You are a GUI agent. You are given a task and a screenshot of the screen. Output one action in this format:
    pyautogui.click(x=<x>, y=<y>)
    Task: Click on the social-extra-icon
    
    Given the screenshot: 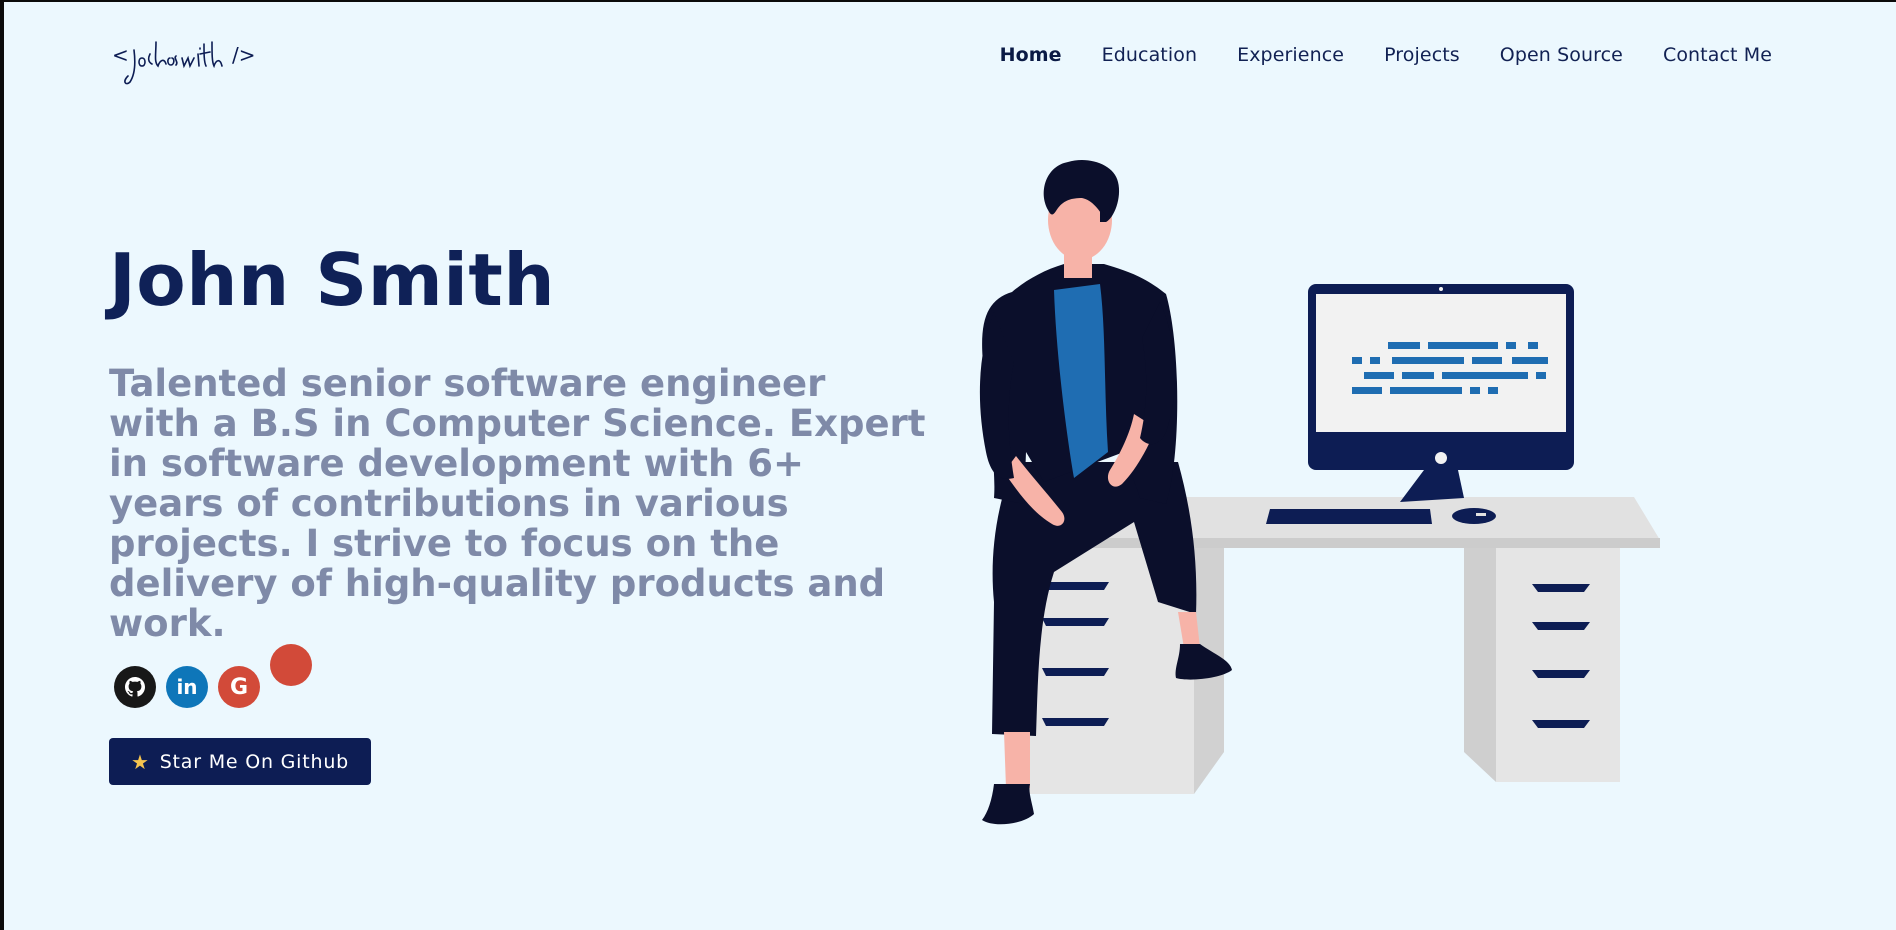 What is the action you would take?
    pyautogui.click(x=291, y=665)
    